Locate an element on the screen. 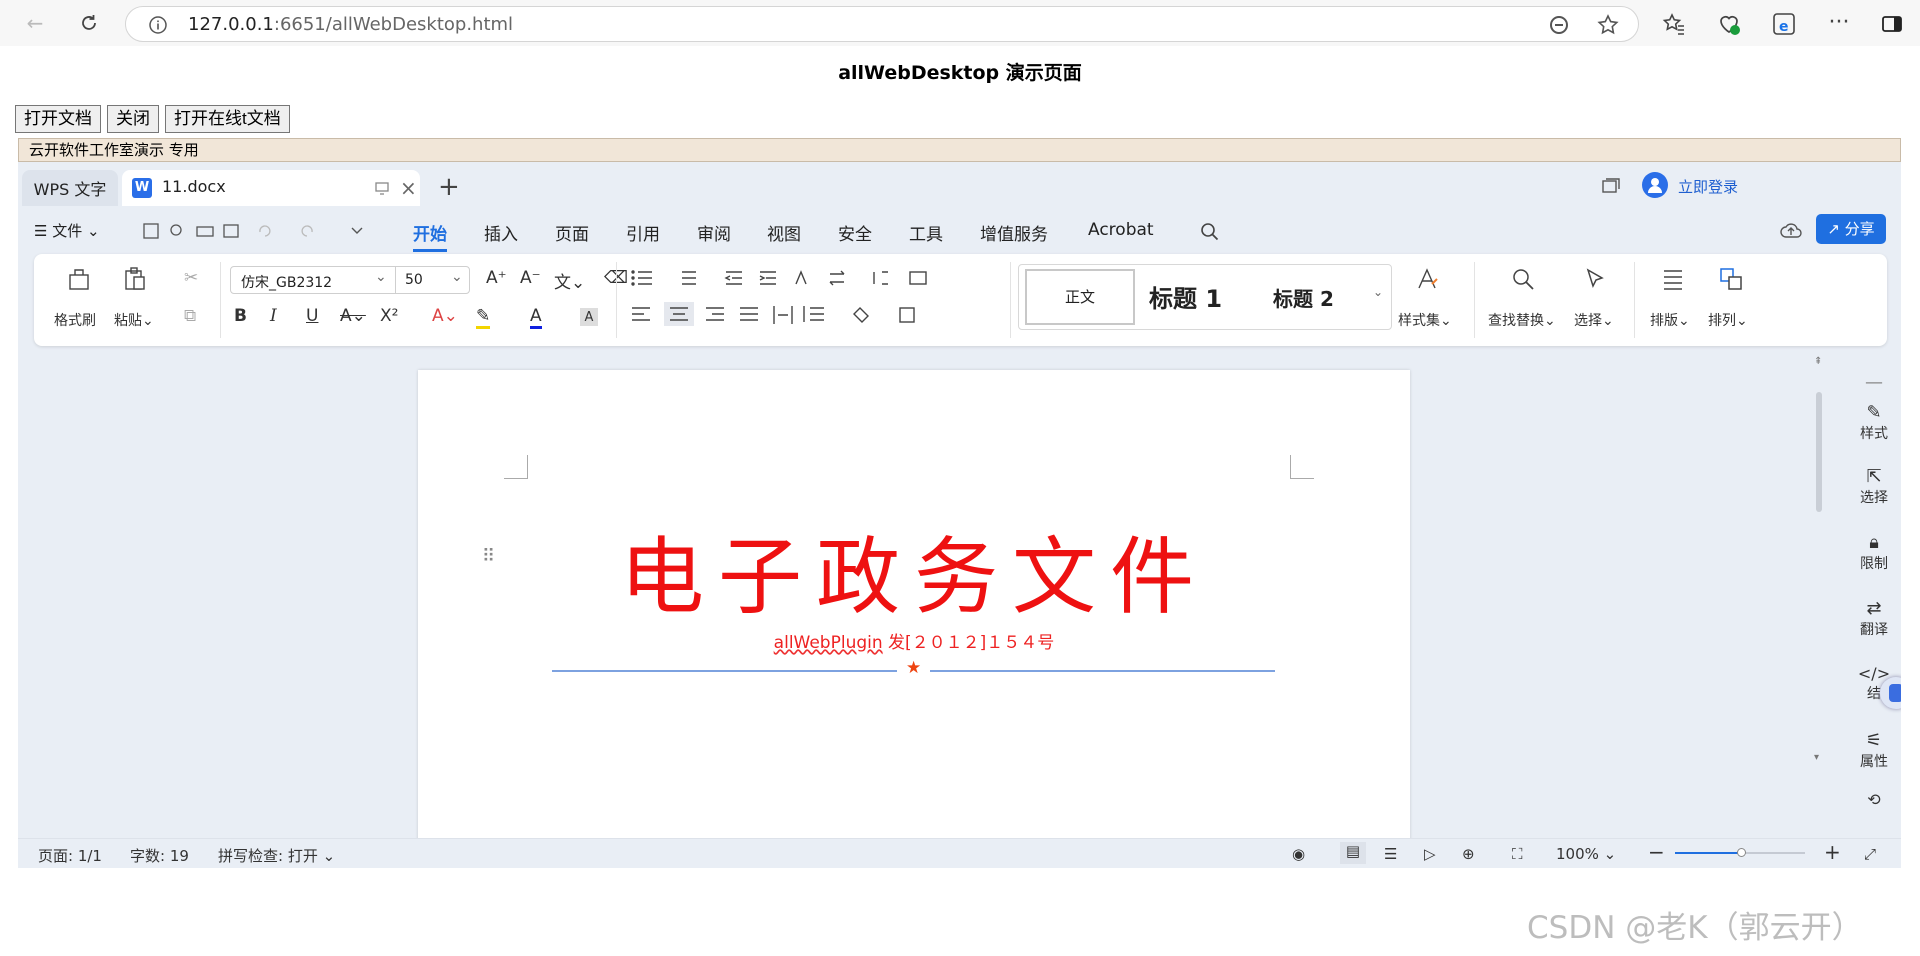  menu-view: 视图 is located at coordinates (784, 232).